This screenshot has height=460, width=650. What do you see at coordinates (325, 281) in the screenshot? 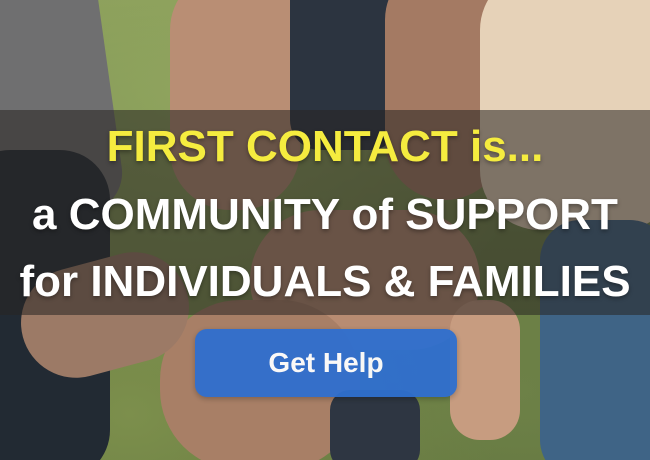
I see `tagline-line-2: for INDIVIDUALS & FAMILIES` at bounding box center [325, 281].